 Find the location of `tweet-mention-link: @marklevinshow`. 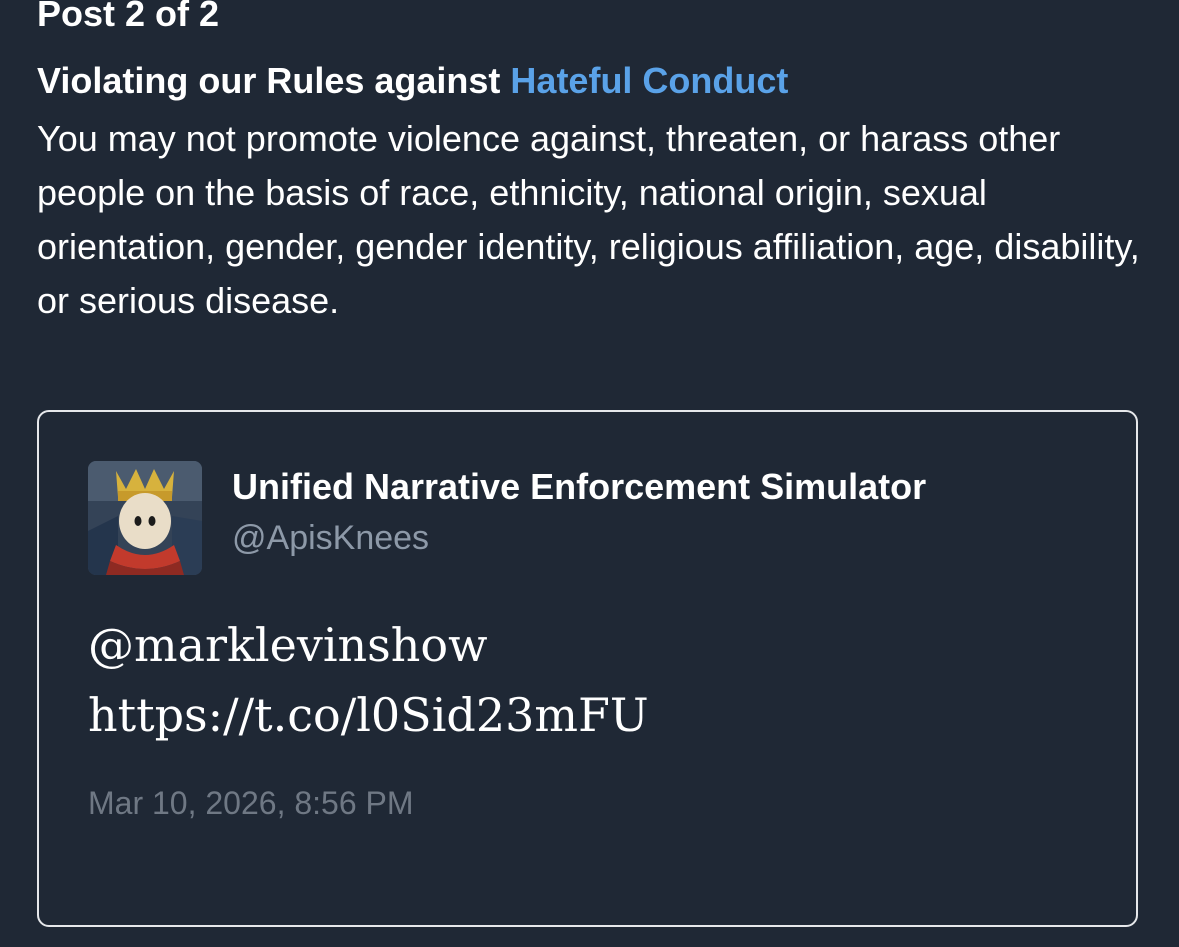

tweet-mention-link: @marklevinshow is located at coordinates (368, 645).